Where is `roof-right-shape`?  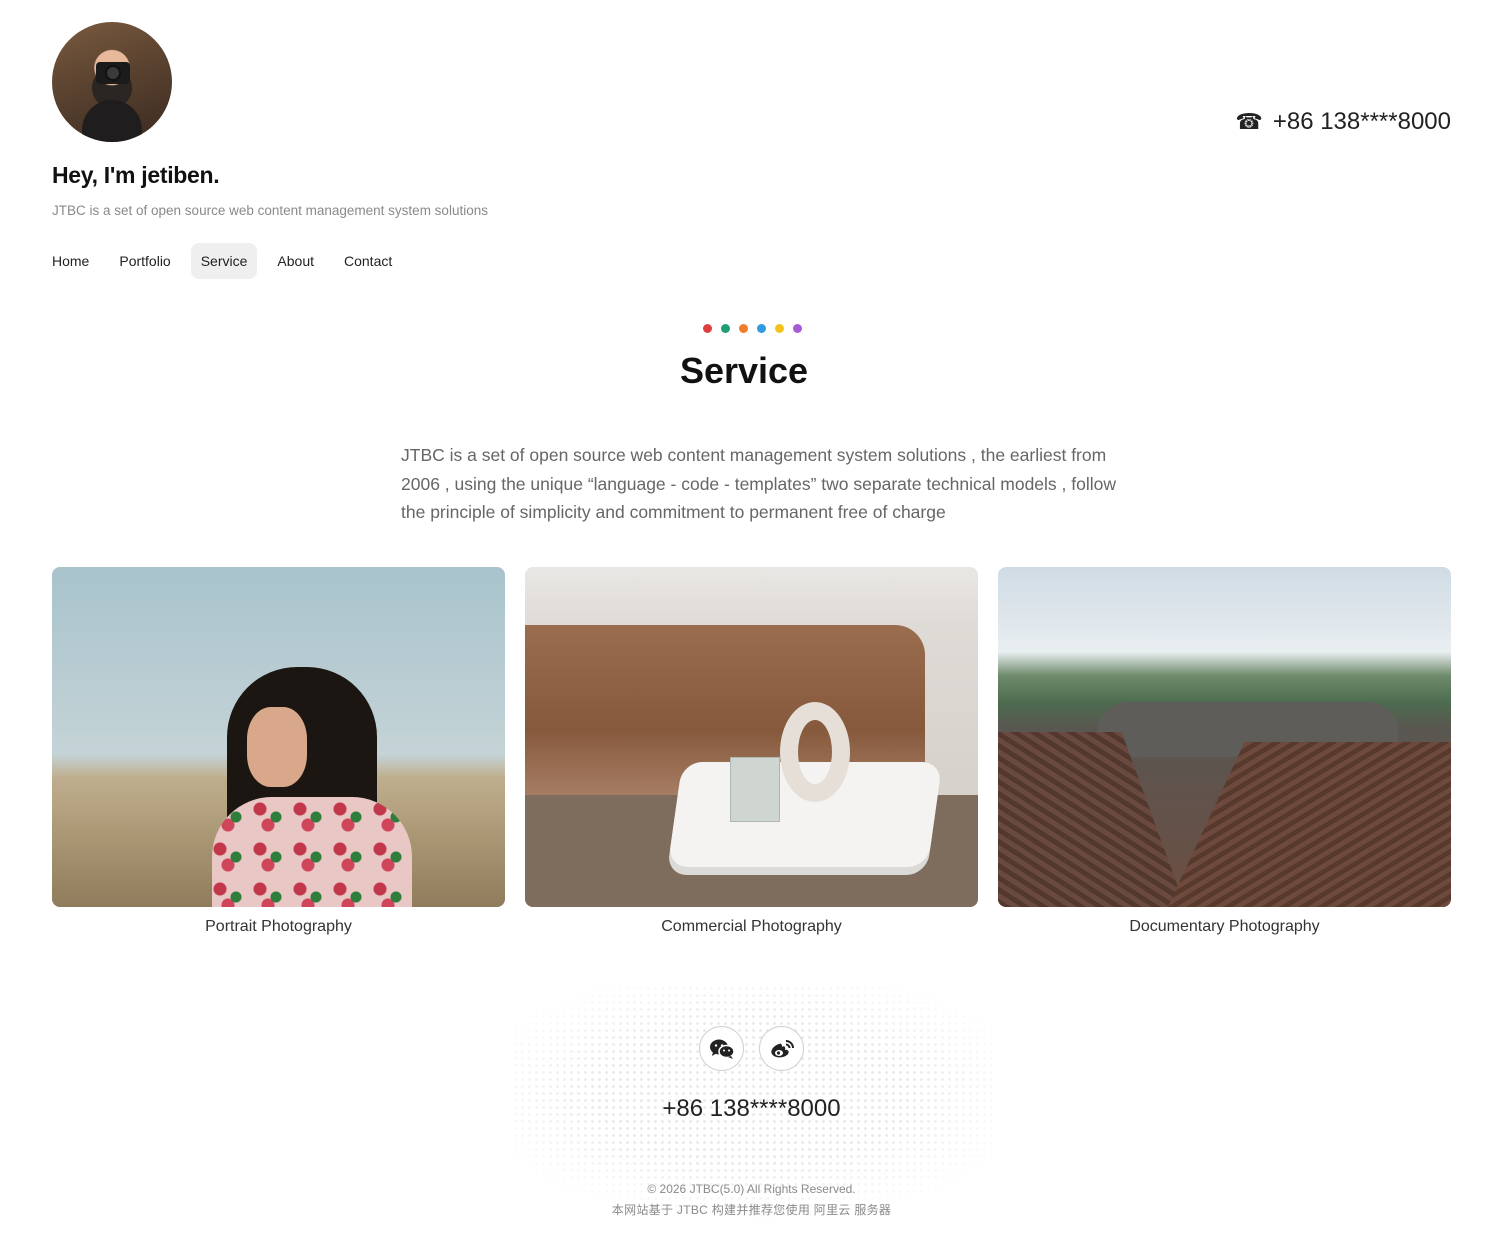
roof-right-shape is located at coordinates (1301, 824).